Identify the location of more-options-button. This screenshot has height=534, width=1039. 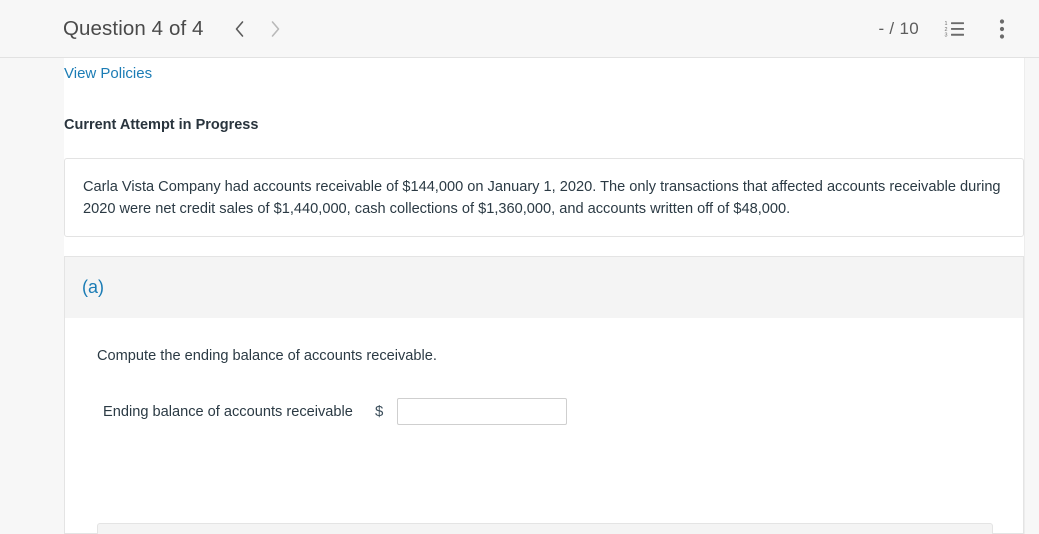
(1002, 29).